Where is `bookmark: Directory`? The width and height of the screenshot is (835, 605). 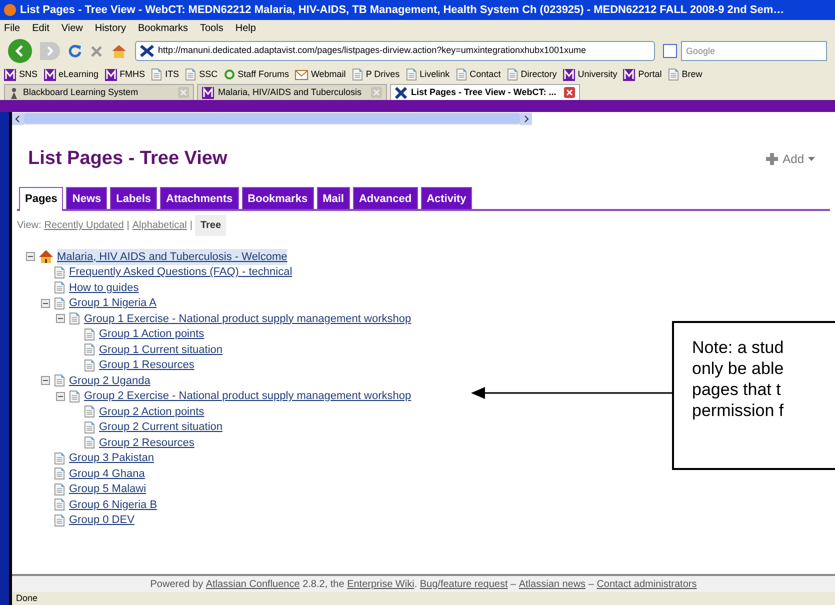
bookmark: Directory is located at coordinates (531, 75).